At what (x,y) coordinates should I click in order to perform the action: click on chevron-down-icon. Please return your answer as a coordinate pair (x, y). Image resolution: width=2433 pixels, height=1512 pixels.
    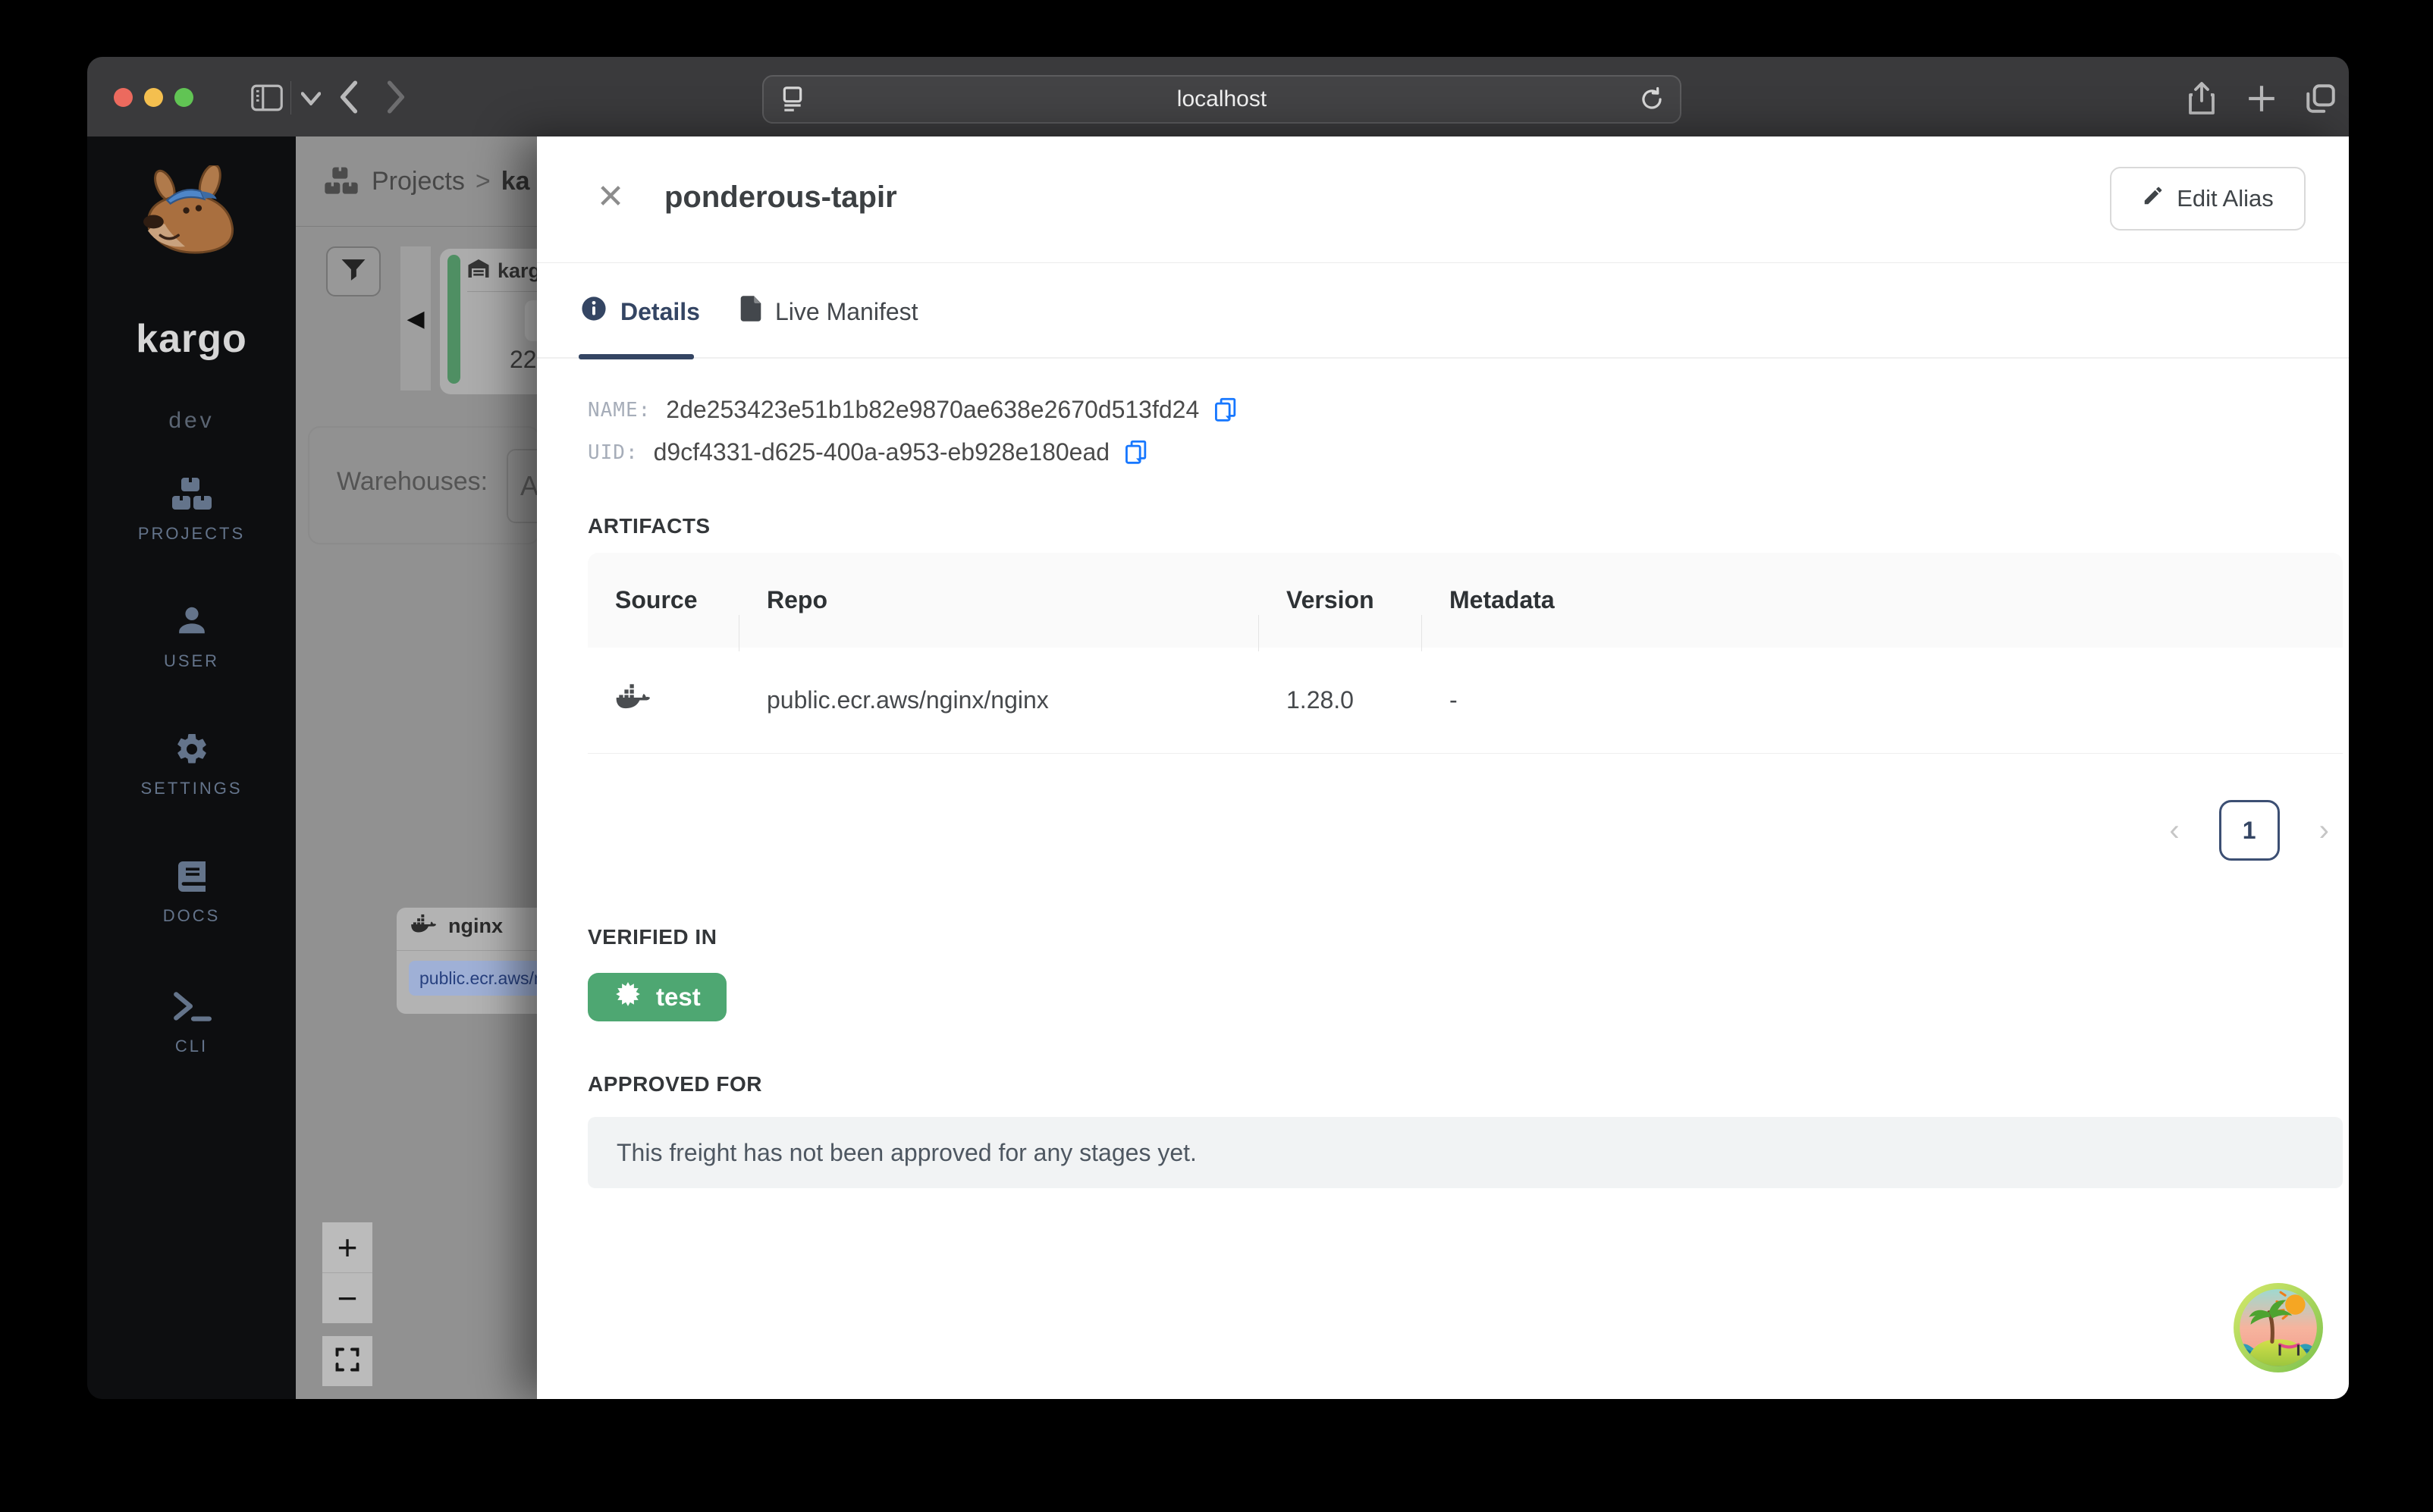
    Looking at the image, I should click on (311, 98).